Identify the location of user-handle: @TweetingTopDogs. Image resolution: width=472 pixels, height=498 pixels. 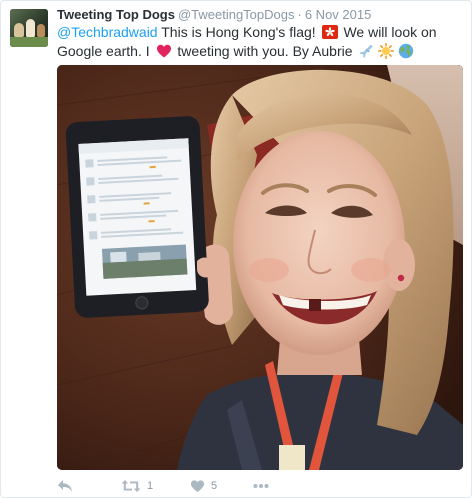
(236, 14).